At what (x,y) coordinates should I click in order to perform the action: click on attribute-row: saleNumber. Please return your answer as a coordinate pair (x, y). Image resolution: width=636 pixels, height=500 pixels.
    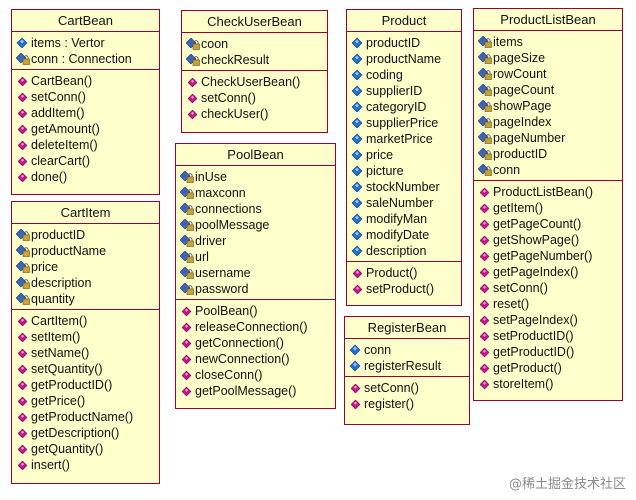
    Looking at the image, I should click on (404, 203).